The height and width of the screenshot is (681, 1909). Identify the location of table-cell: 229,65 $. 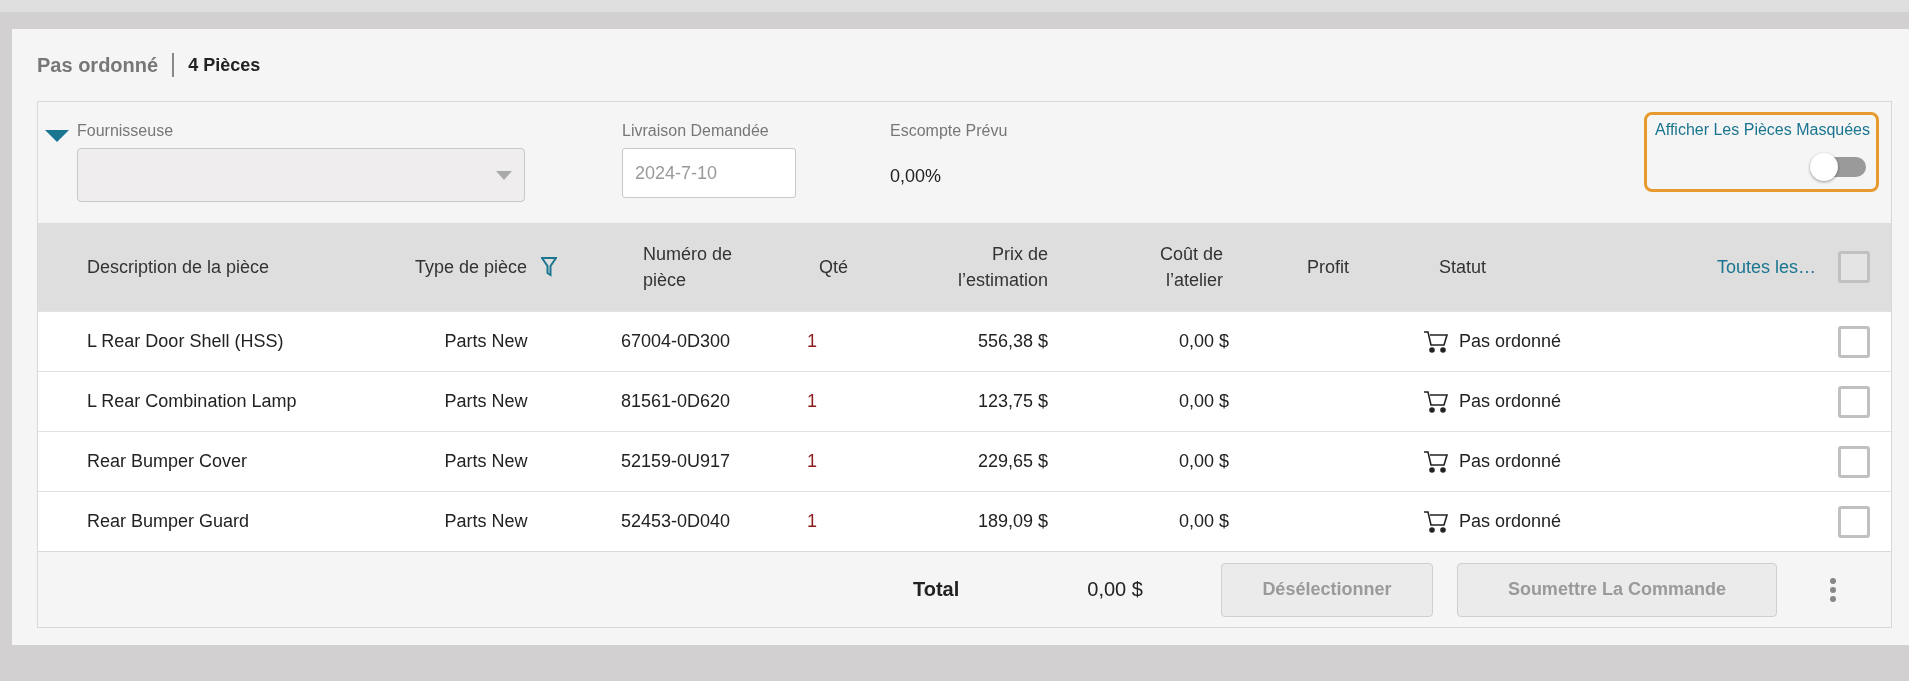
(1012, 461).